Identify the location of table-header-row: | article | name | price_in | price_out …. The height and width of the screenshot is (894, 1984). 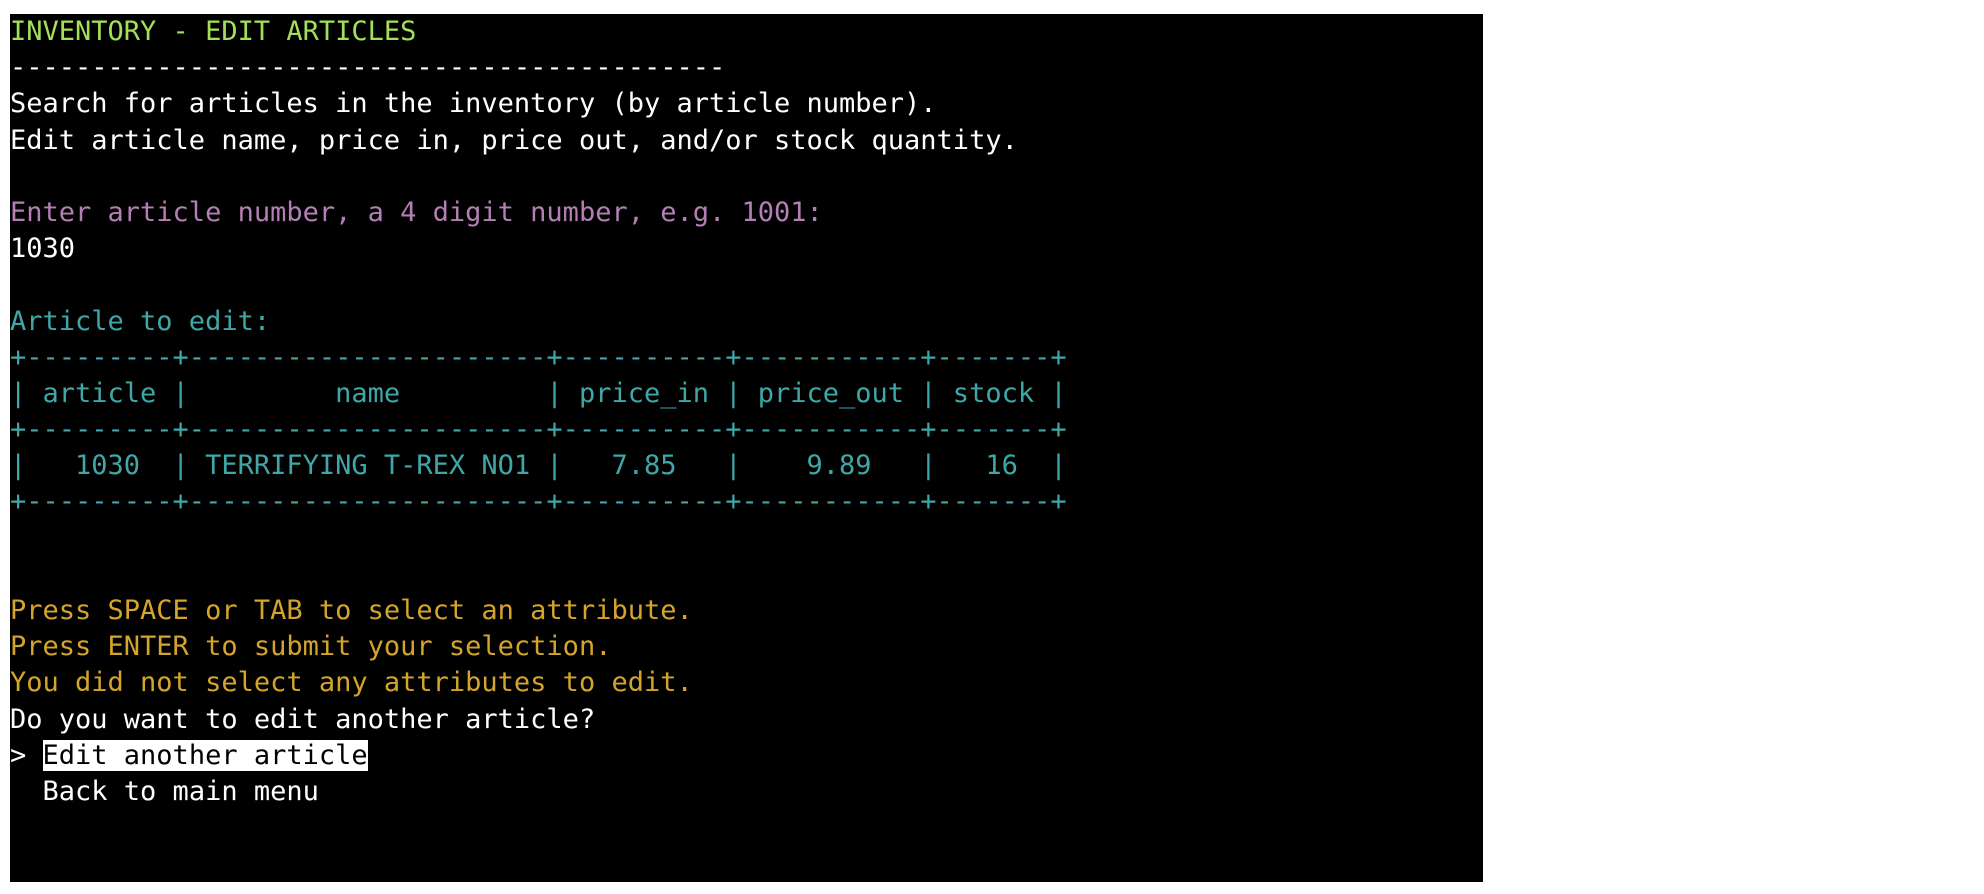
(538, 393).